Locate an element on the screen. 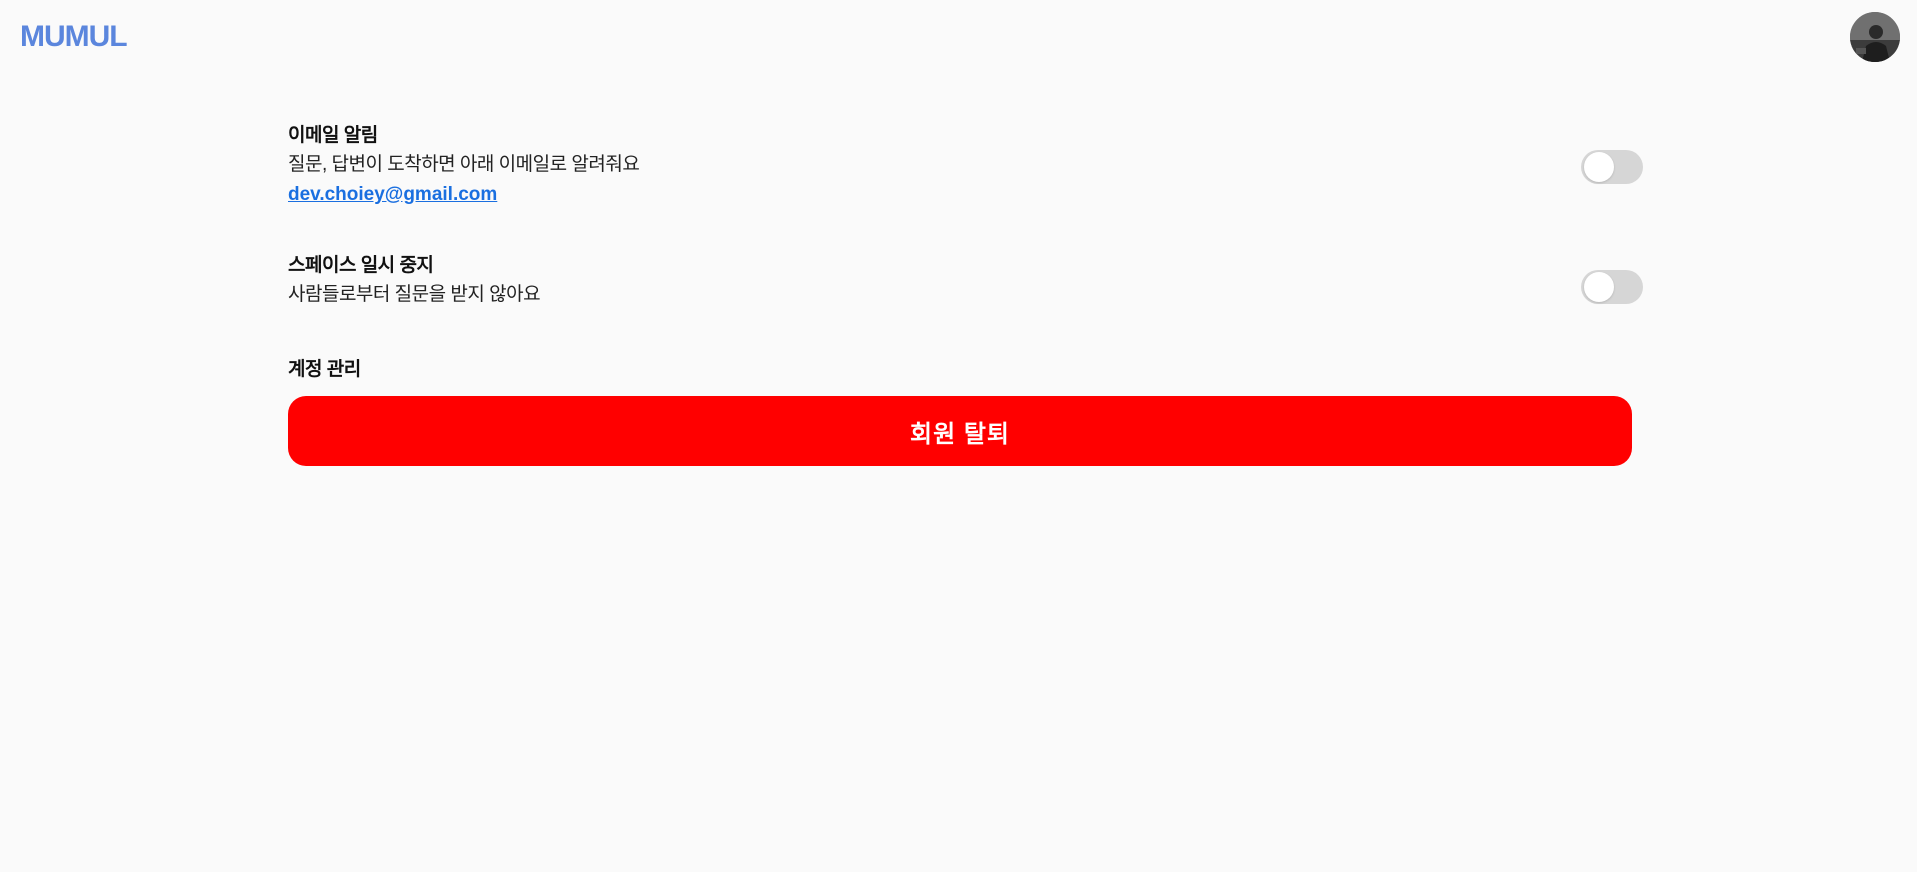  user-avatar-icon is located at coordinates (1875, 37).